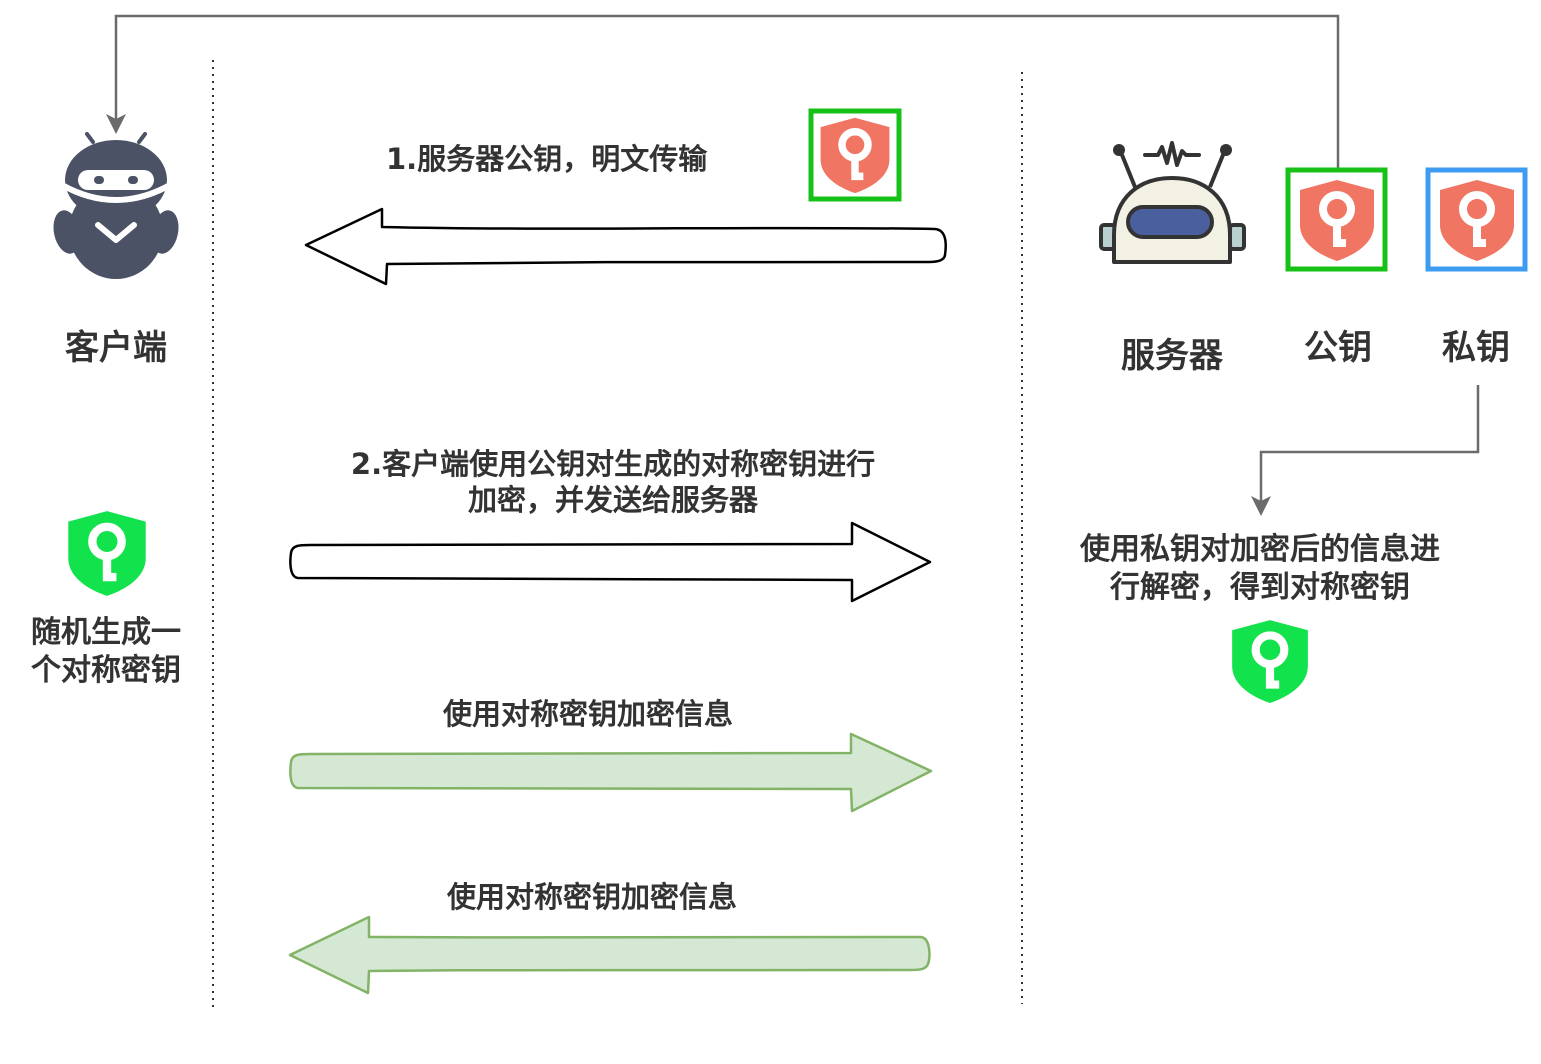 The width and height of the screenshot is (1541, 1064). I want to click on public-key-shield-icon, so click(1337, 220).